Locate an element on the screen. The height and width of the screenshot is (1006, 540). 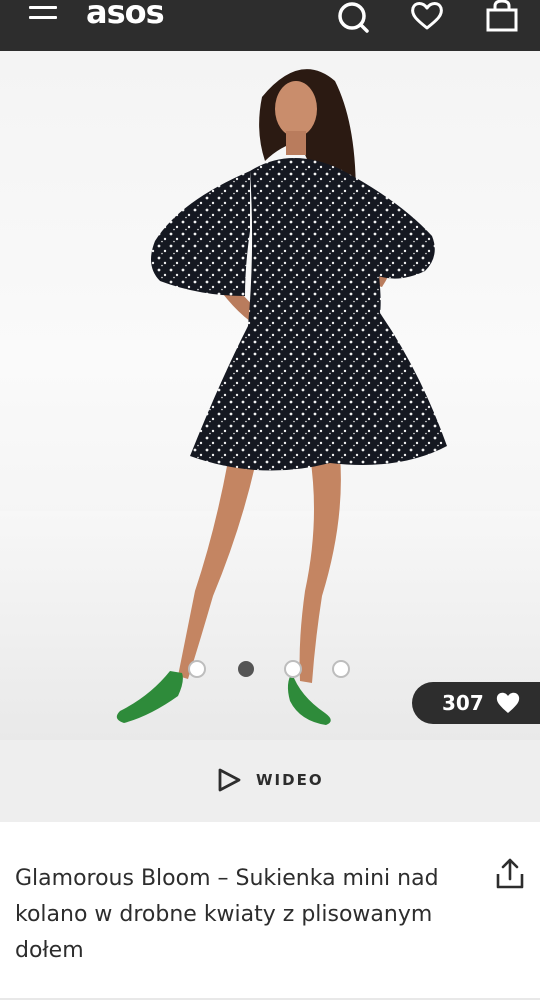
menu-icon is located at coordinates (44, 16).